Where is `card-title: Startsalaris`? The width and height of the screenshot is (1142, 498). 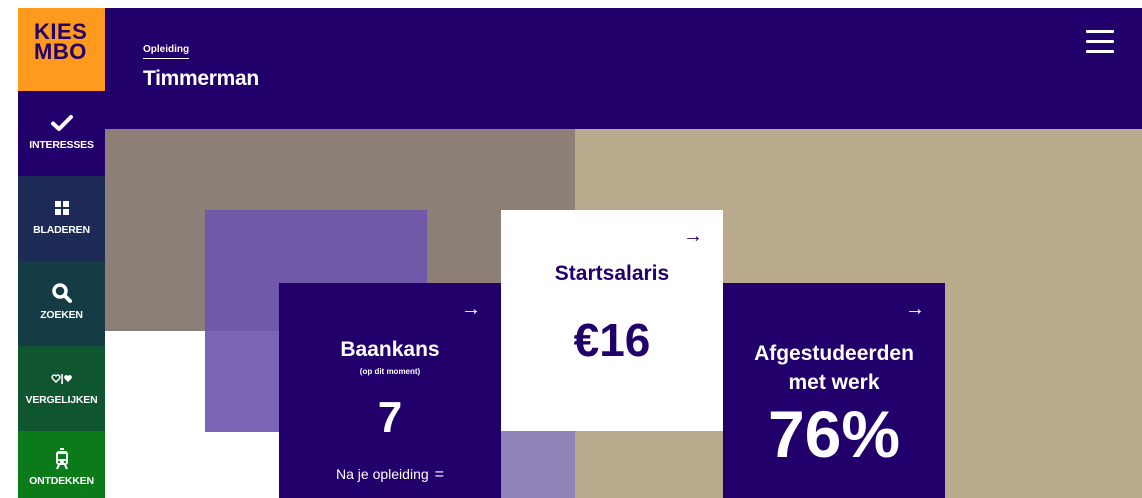 card-title: Startsalaris is located at coordinates (612, 273).